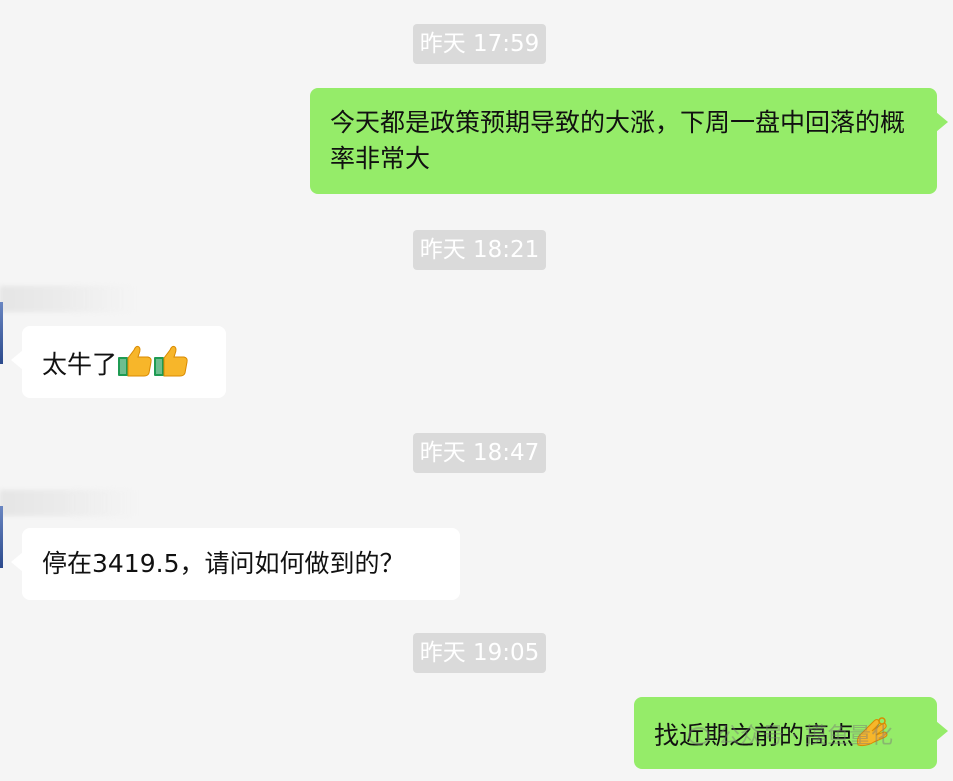 The image size is (953, 781). I want to click on timestamp: 昨天 18:47, so click(479, 453).